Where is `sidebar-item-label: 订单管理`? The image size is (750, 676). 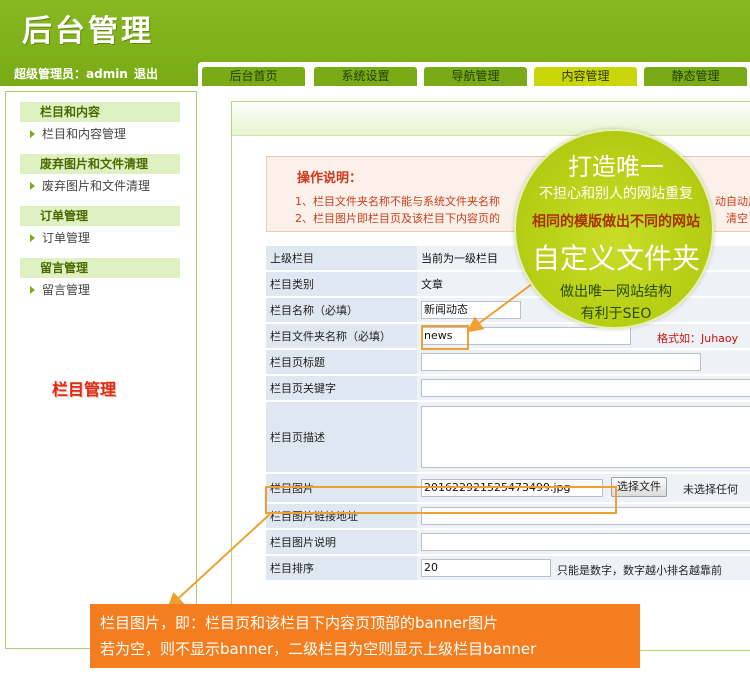 sidebar-item-label: 订单管理 is located at coordinates (66, 238).